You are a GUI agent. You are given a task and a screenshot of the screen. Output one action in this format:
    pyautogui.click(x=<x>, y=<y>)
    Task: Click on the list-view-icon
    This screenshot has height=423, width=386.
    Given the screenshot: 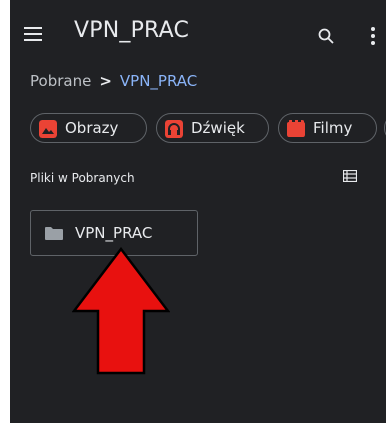 What is the action you would take?
    pyautogui.click(x=350, y=176)
    